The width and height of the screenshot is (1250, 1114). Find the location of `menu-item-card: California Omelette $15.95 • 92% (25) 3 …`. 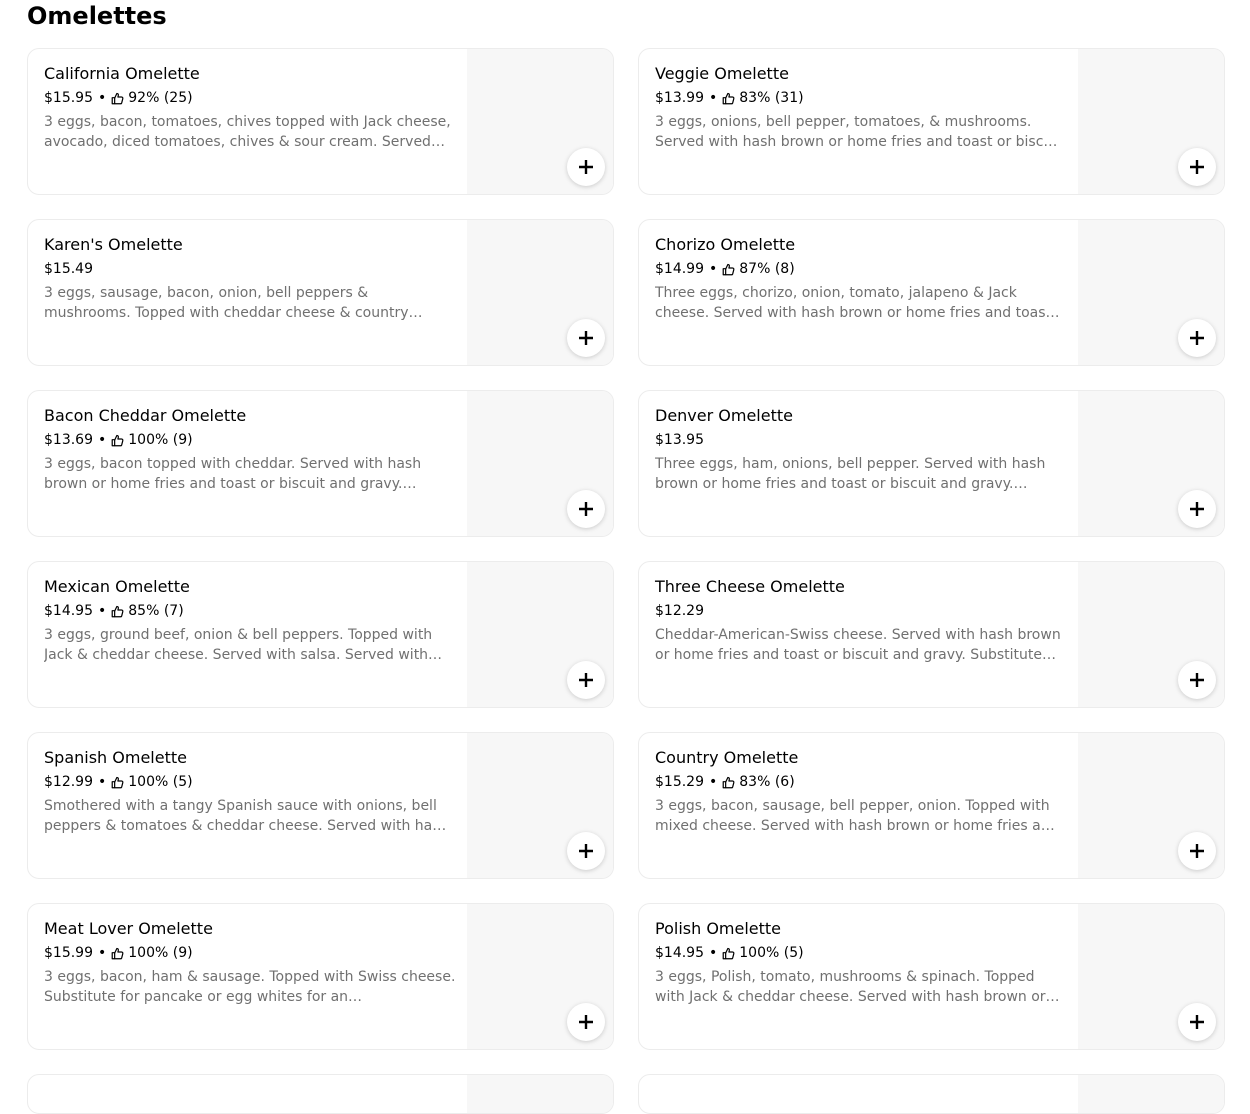

menu-item-card: California Omelette $15.95 • 92% (25) 3 … is located at coordinates (320, 121).